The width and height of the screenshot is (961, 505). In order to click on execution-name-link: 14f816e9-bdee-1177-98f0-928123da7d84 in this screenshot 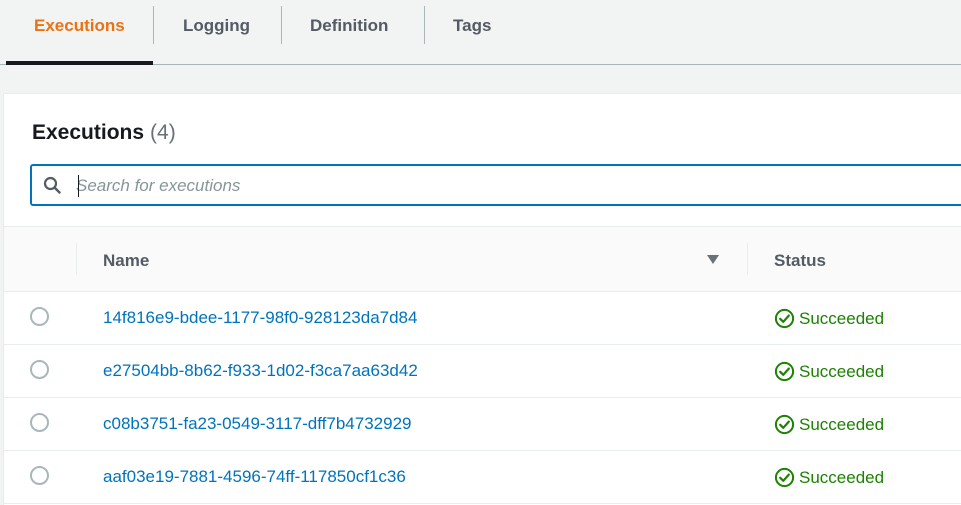, I will do `click(260, 318)`.